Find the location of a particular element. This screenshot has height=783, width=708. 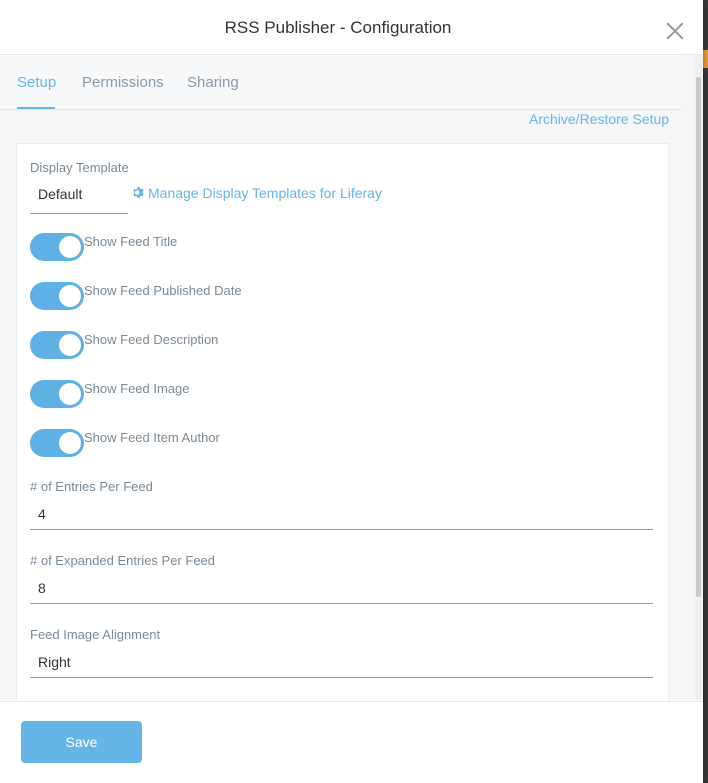

active-tab-indicator is located at coordinates (36, 108).